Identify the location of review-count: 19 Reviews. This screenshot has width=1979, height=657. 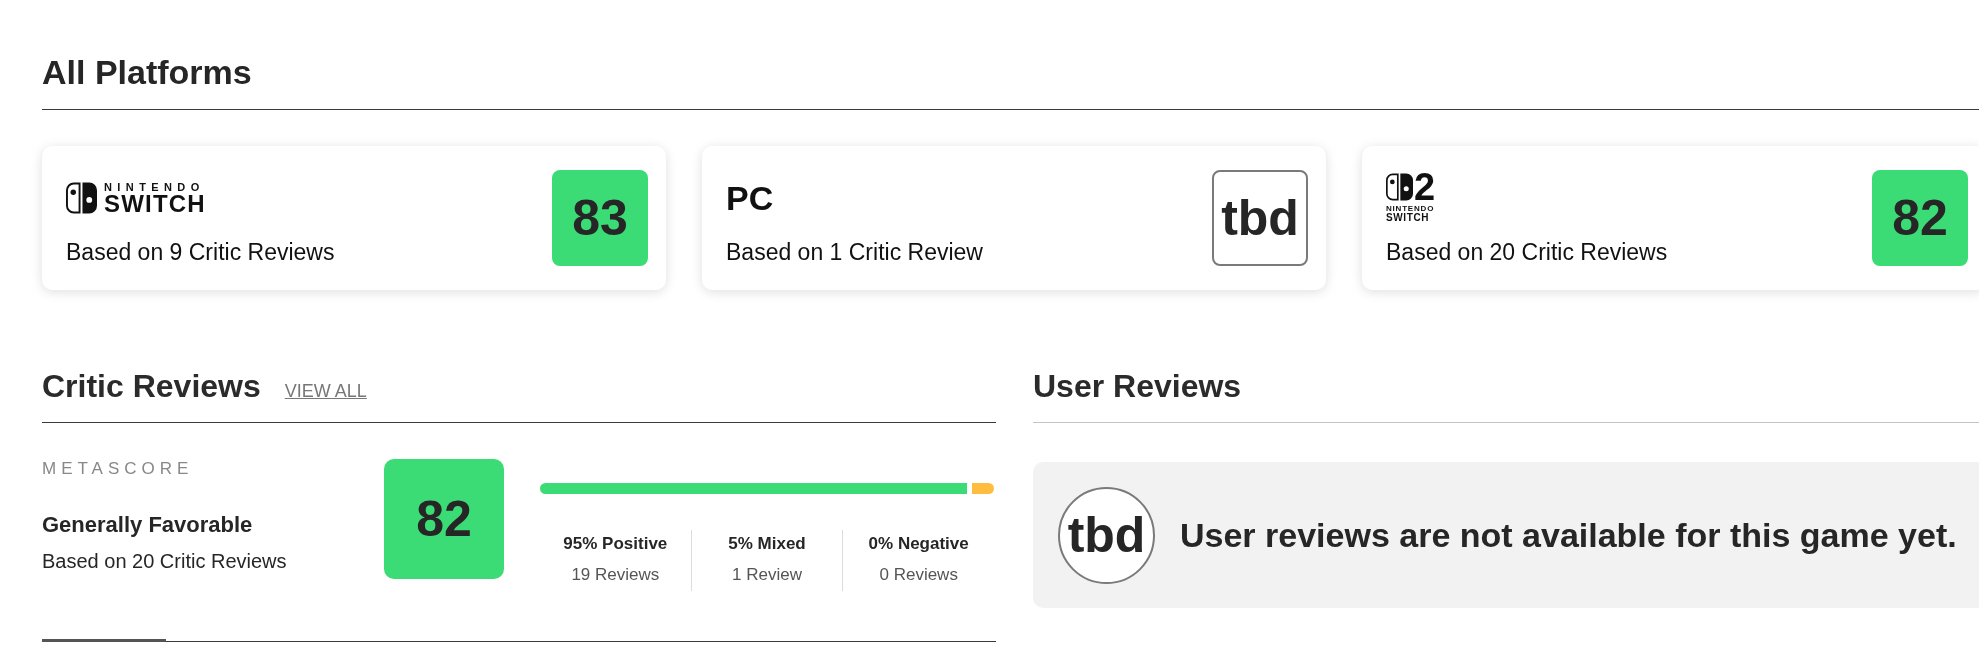
(615, 575).